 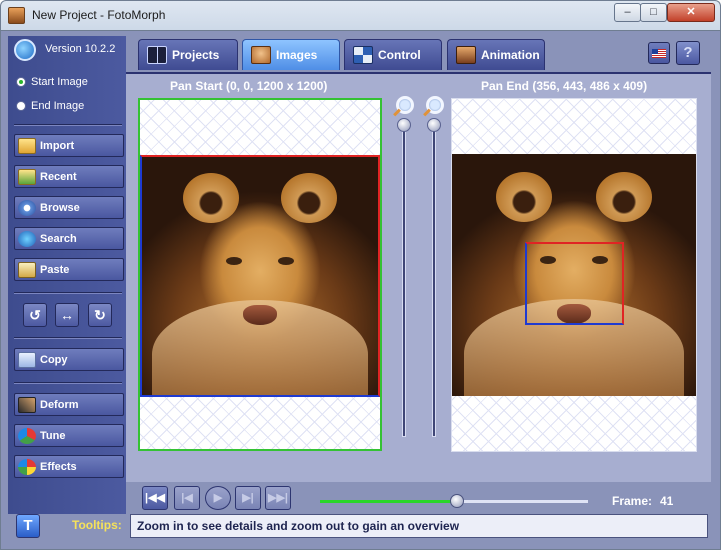 I want to click on recent-button: Recent, so click(x=69, y=176).